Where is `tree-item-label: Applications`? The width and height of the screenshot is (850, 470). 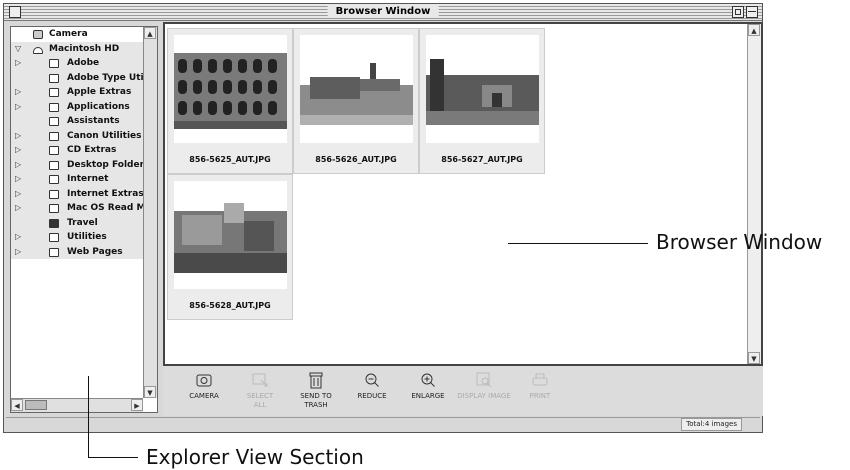 tree-item-label: Applications is located at coordinates (98, 106).